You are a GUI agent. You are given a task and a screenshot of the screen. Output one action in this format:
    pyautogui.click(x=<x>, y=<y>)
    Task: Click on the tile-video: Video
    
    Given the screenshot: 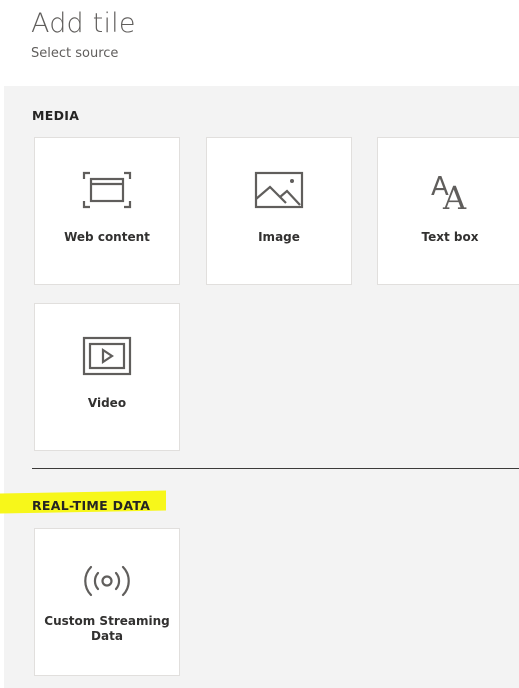 What is the action you would take?
    pyautogui.click(x=107, y=377)
    